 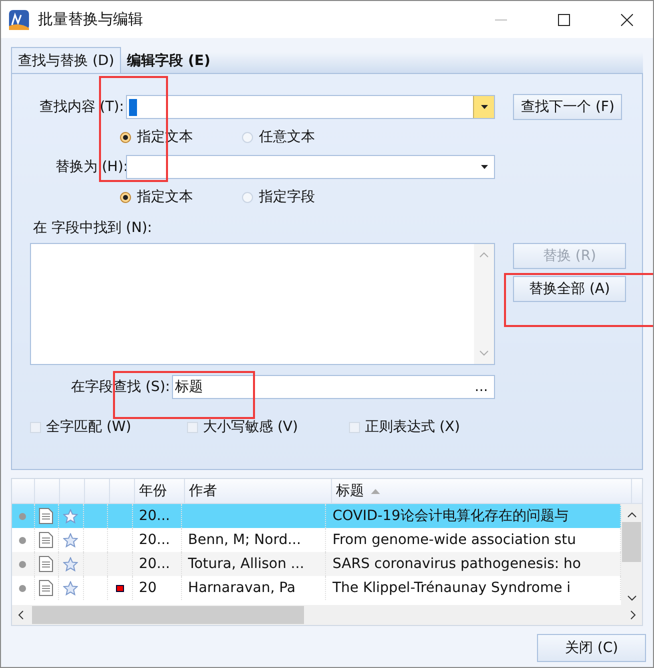 What do you see at coordinates (258, 491) in the screenshot?
I see `column-header: 作者` at bounding box center [258, 491].